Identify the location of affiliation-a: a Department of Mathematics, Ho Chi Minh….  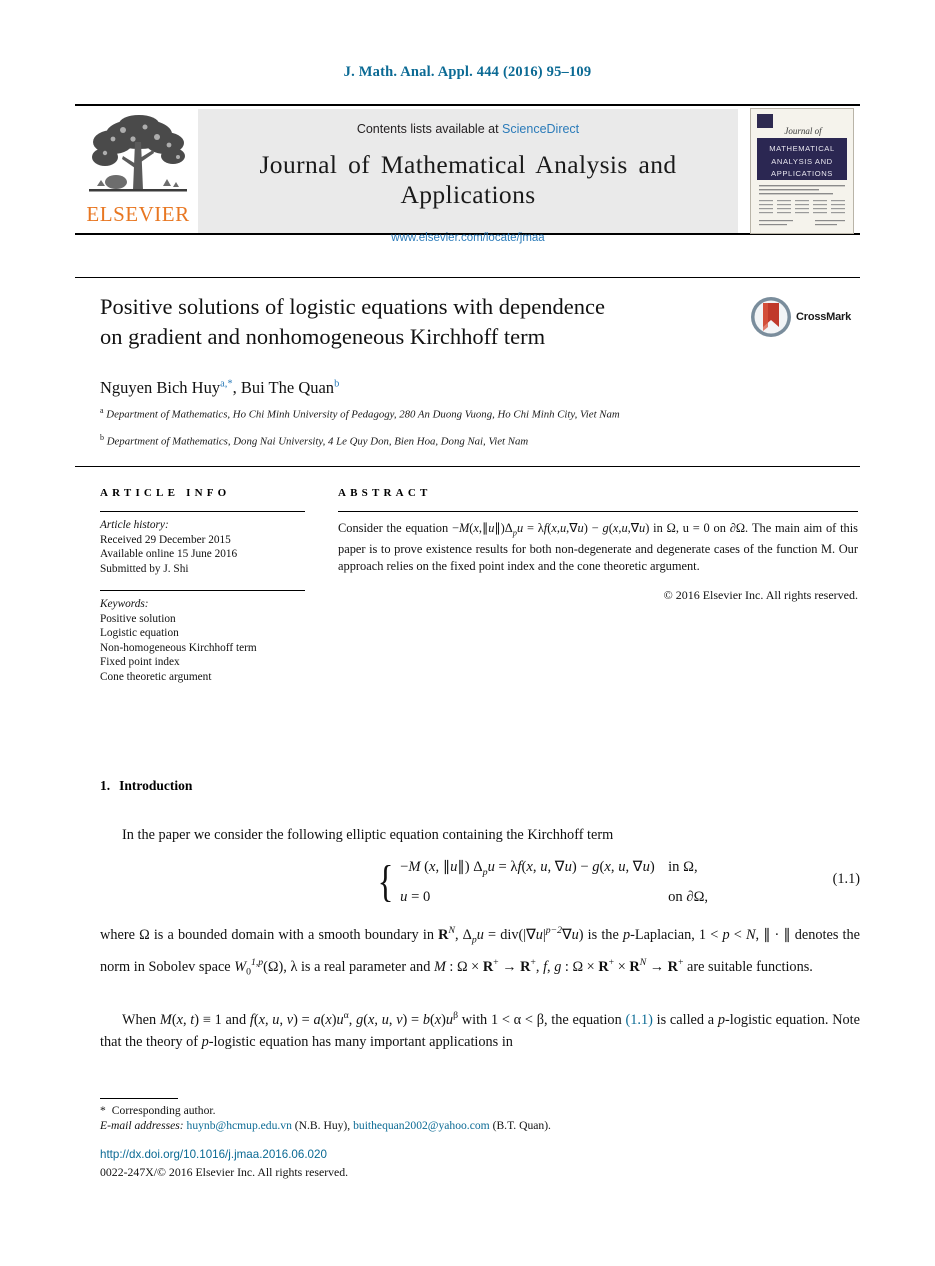
(460, 413).